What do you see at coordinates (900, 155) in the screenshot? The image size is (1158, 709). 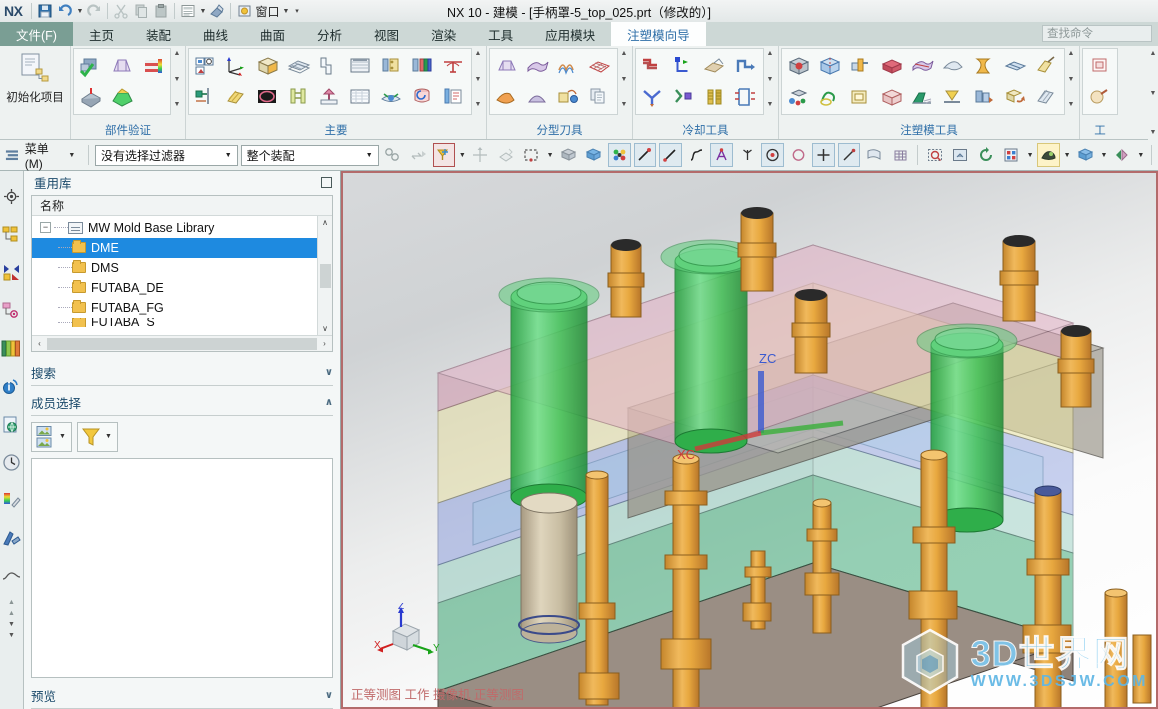 I see `select-mesh-icon` at bounding box center [900, 155].